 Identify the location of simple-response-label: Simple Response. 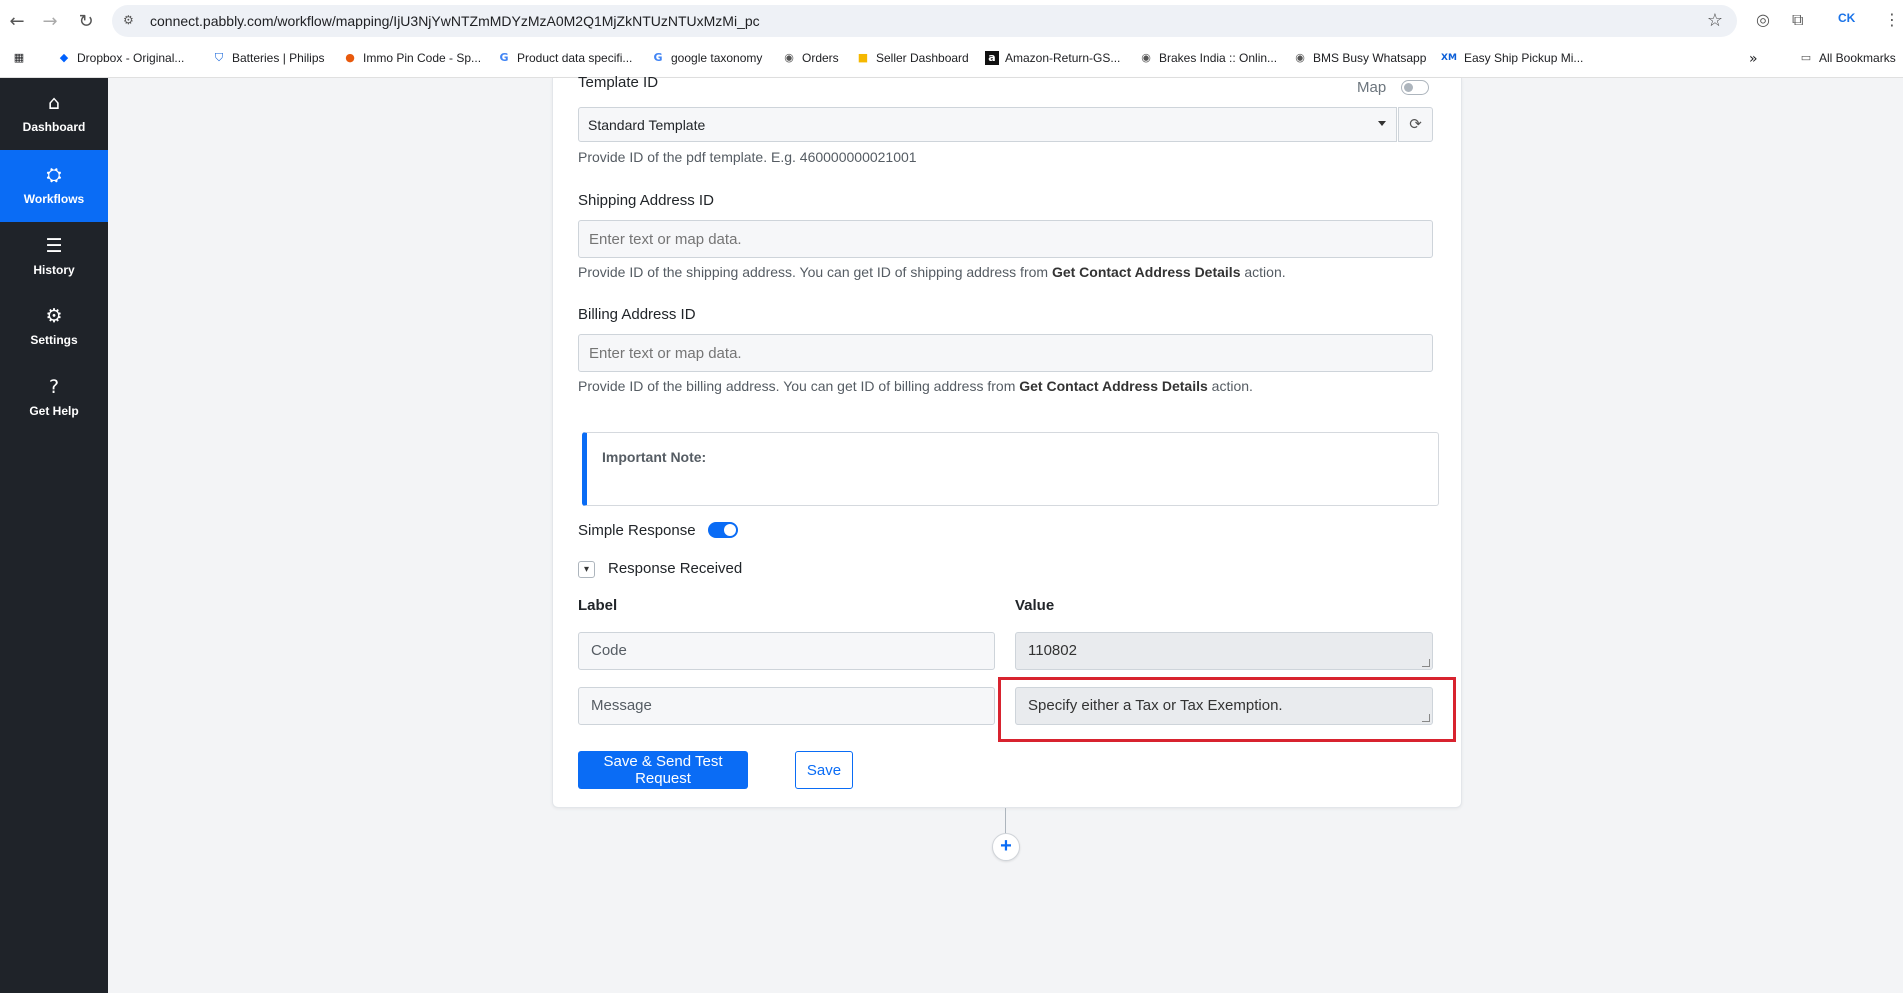
(637, 530).